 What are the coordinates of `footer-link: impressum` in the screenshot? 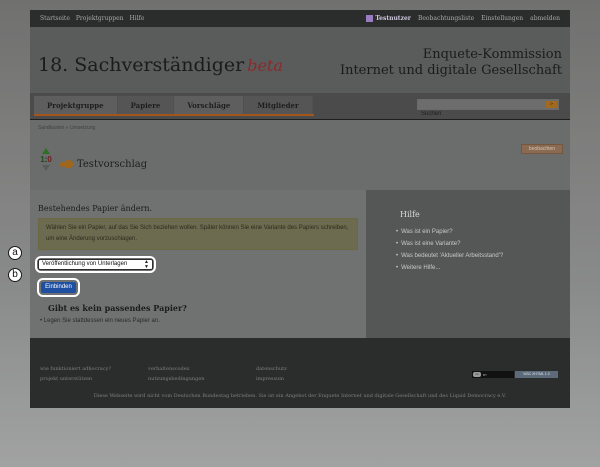 It's located at (271, 379).